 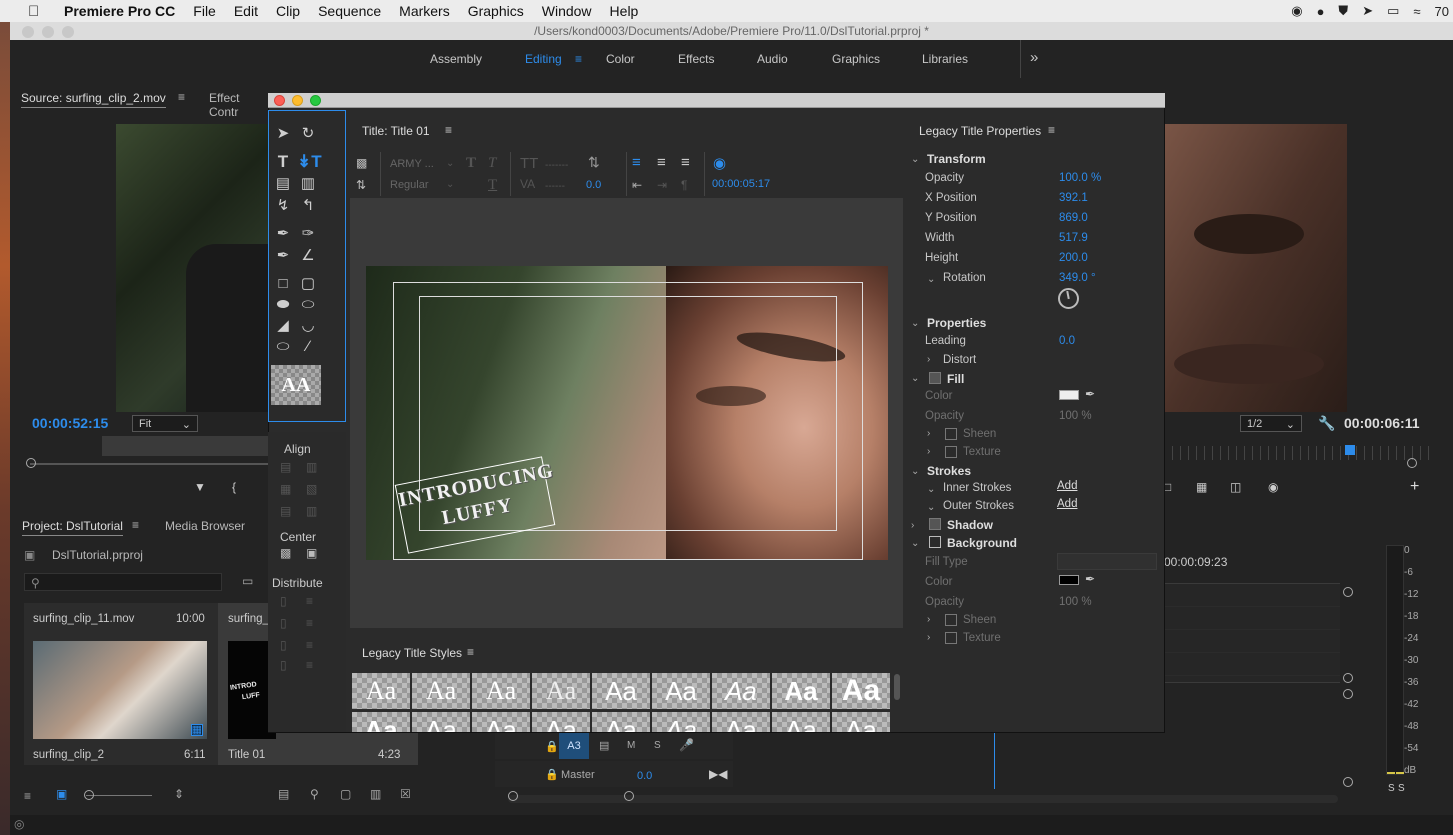 What do you see at coordinates (594, 162) in the screenshot?
I see `leading-icon: ⇅` at bounding box center [594, 162].